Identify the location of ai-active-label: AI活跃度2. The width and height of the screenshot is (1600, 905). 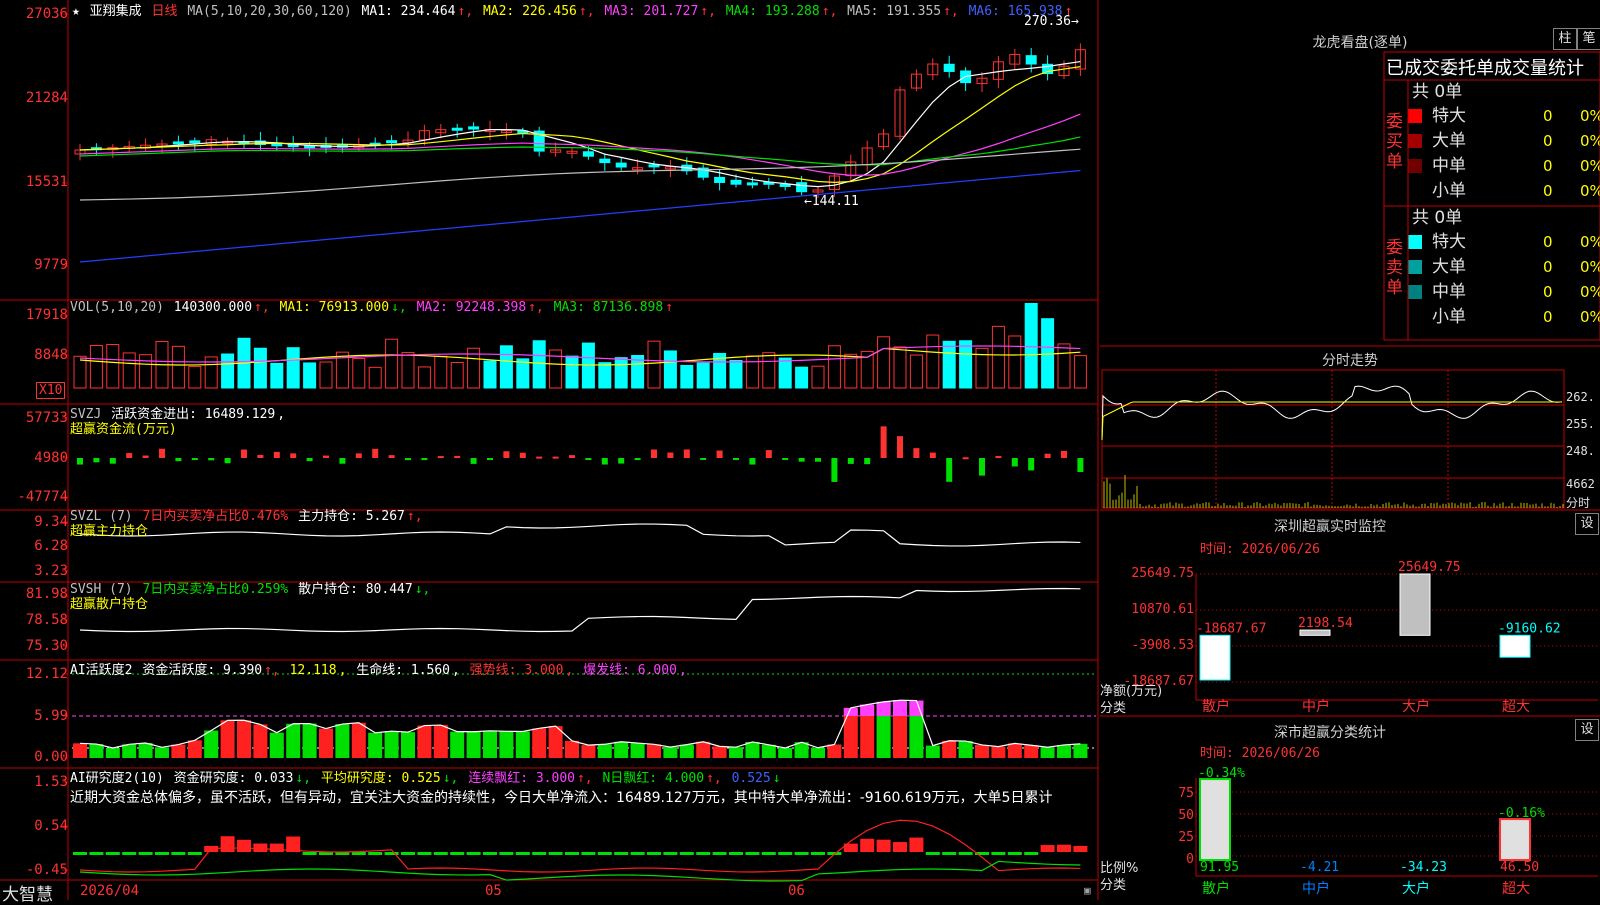
(101, 670).